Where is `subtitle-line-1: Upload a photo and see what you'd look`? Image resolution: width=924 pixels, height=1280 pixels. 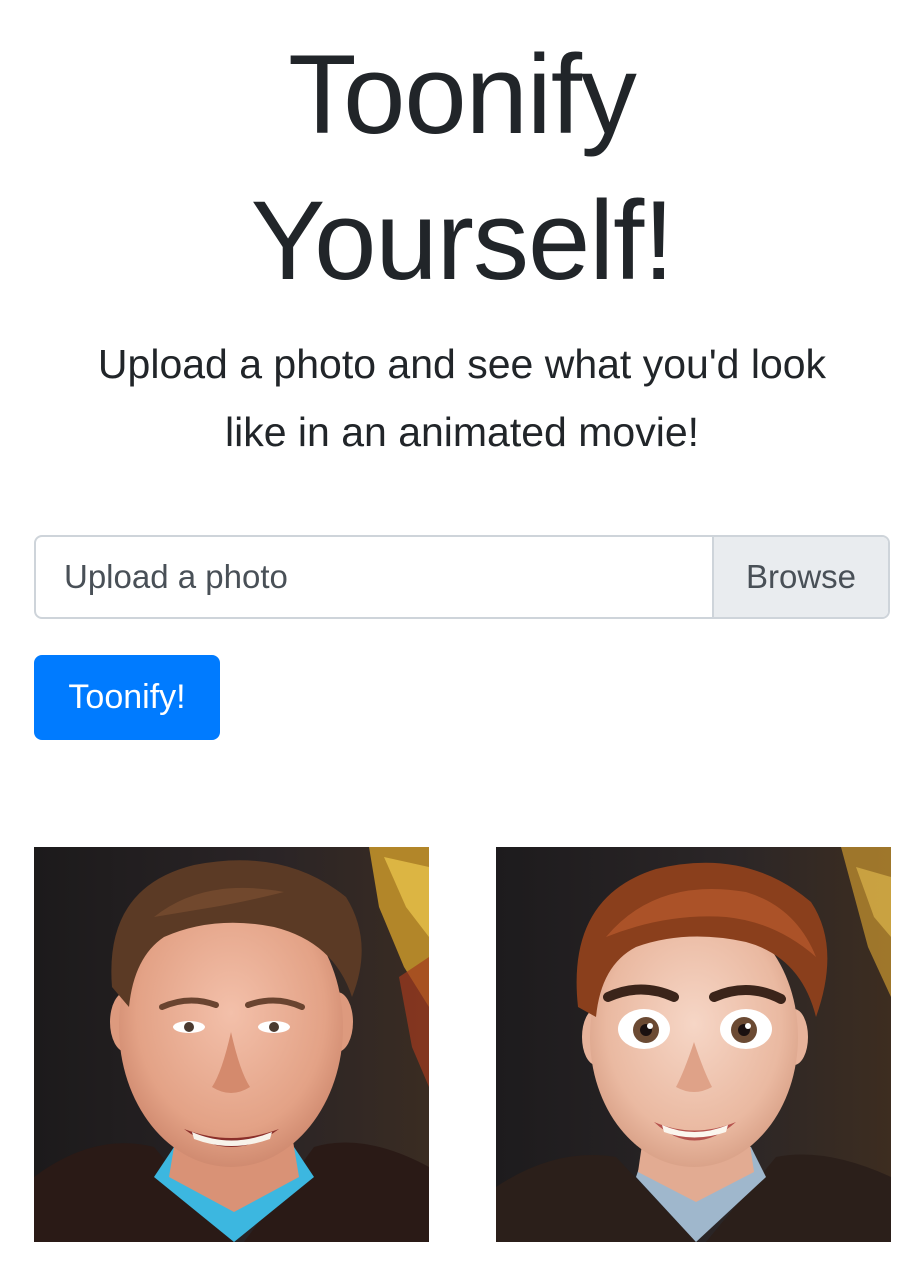 subtitle-line-1: Upload a photo and see what you'd look is located at coordinates (462, 364).